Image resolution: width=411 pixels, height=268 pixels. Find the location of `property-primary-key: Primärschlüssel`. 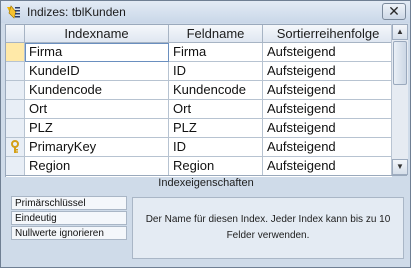

property-primary-key: Primärschlüssel is located at coordinates (69, 203).